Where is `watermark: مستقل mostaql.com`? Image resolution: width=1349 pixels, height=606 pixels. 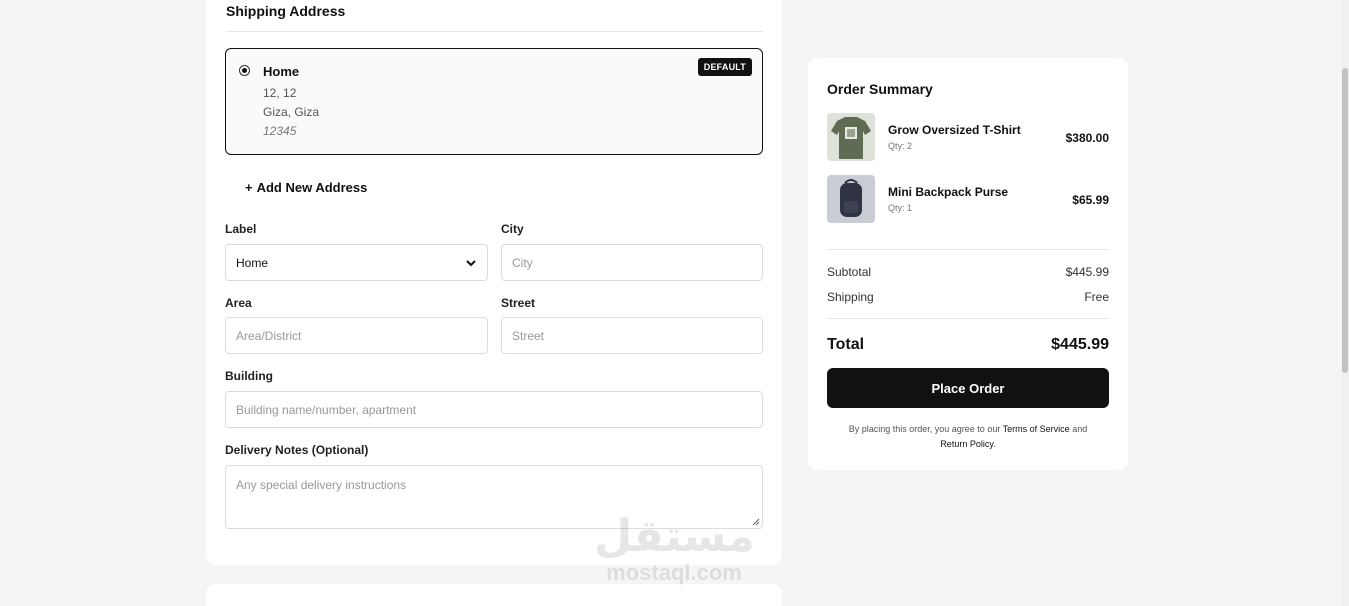
watermark: مستقل mostaql.com is located at coordinates (674, 548).